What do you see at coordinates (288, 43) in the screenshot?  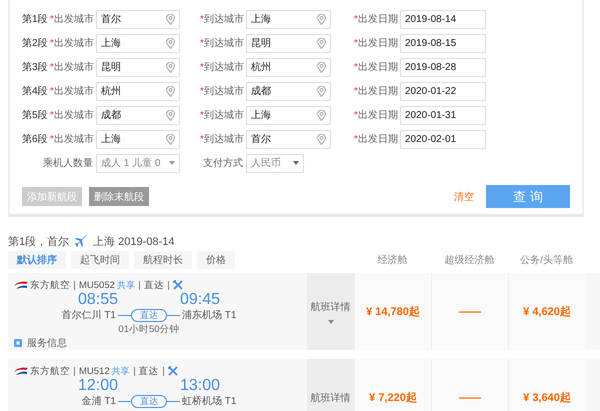 I see `arrival-city-field: 昆明` at bounding box center [288, 43].